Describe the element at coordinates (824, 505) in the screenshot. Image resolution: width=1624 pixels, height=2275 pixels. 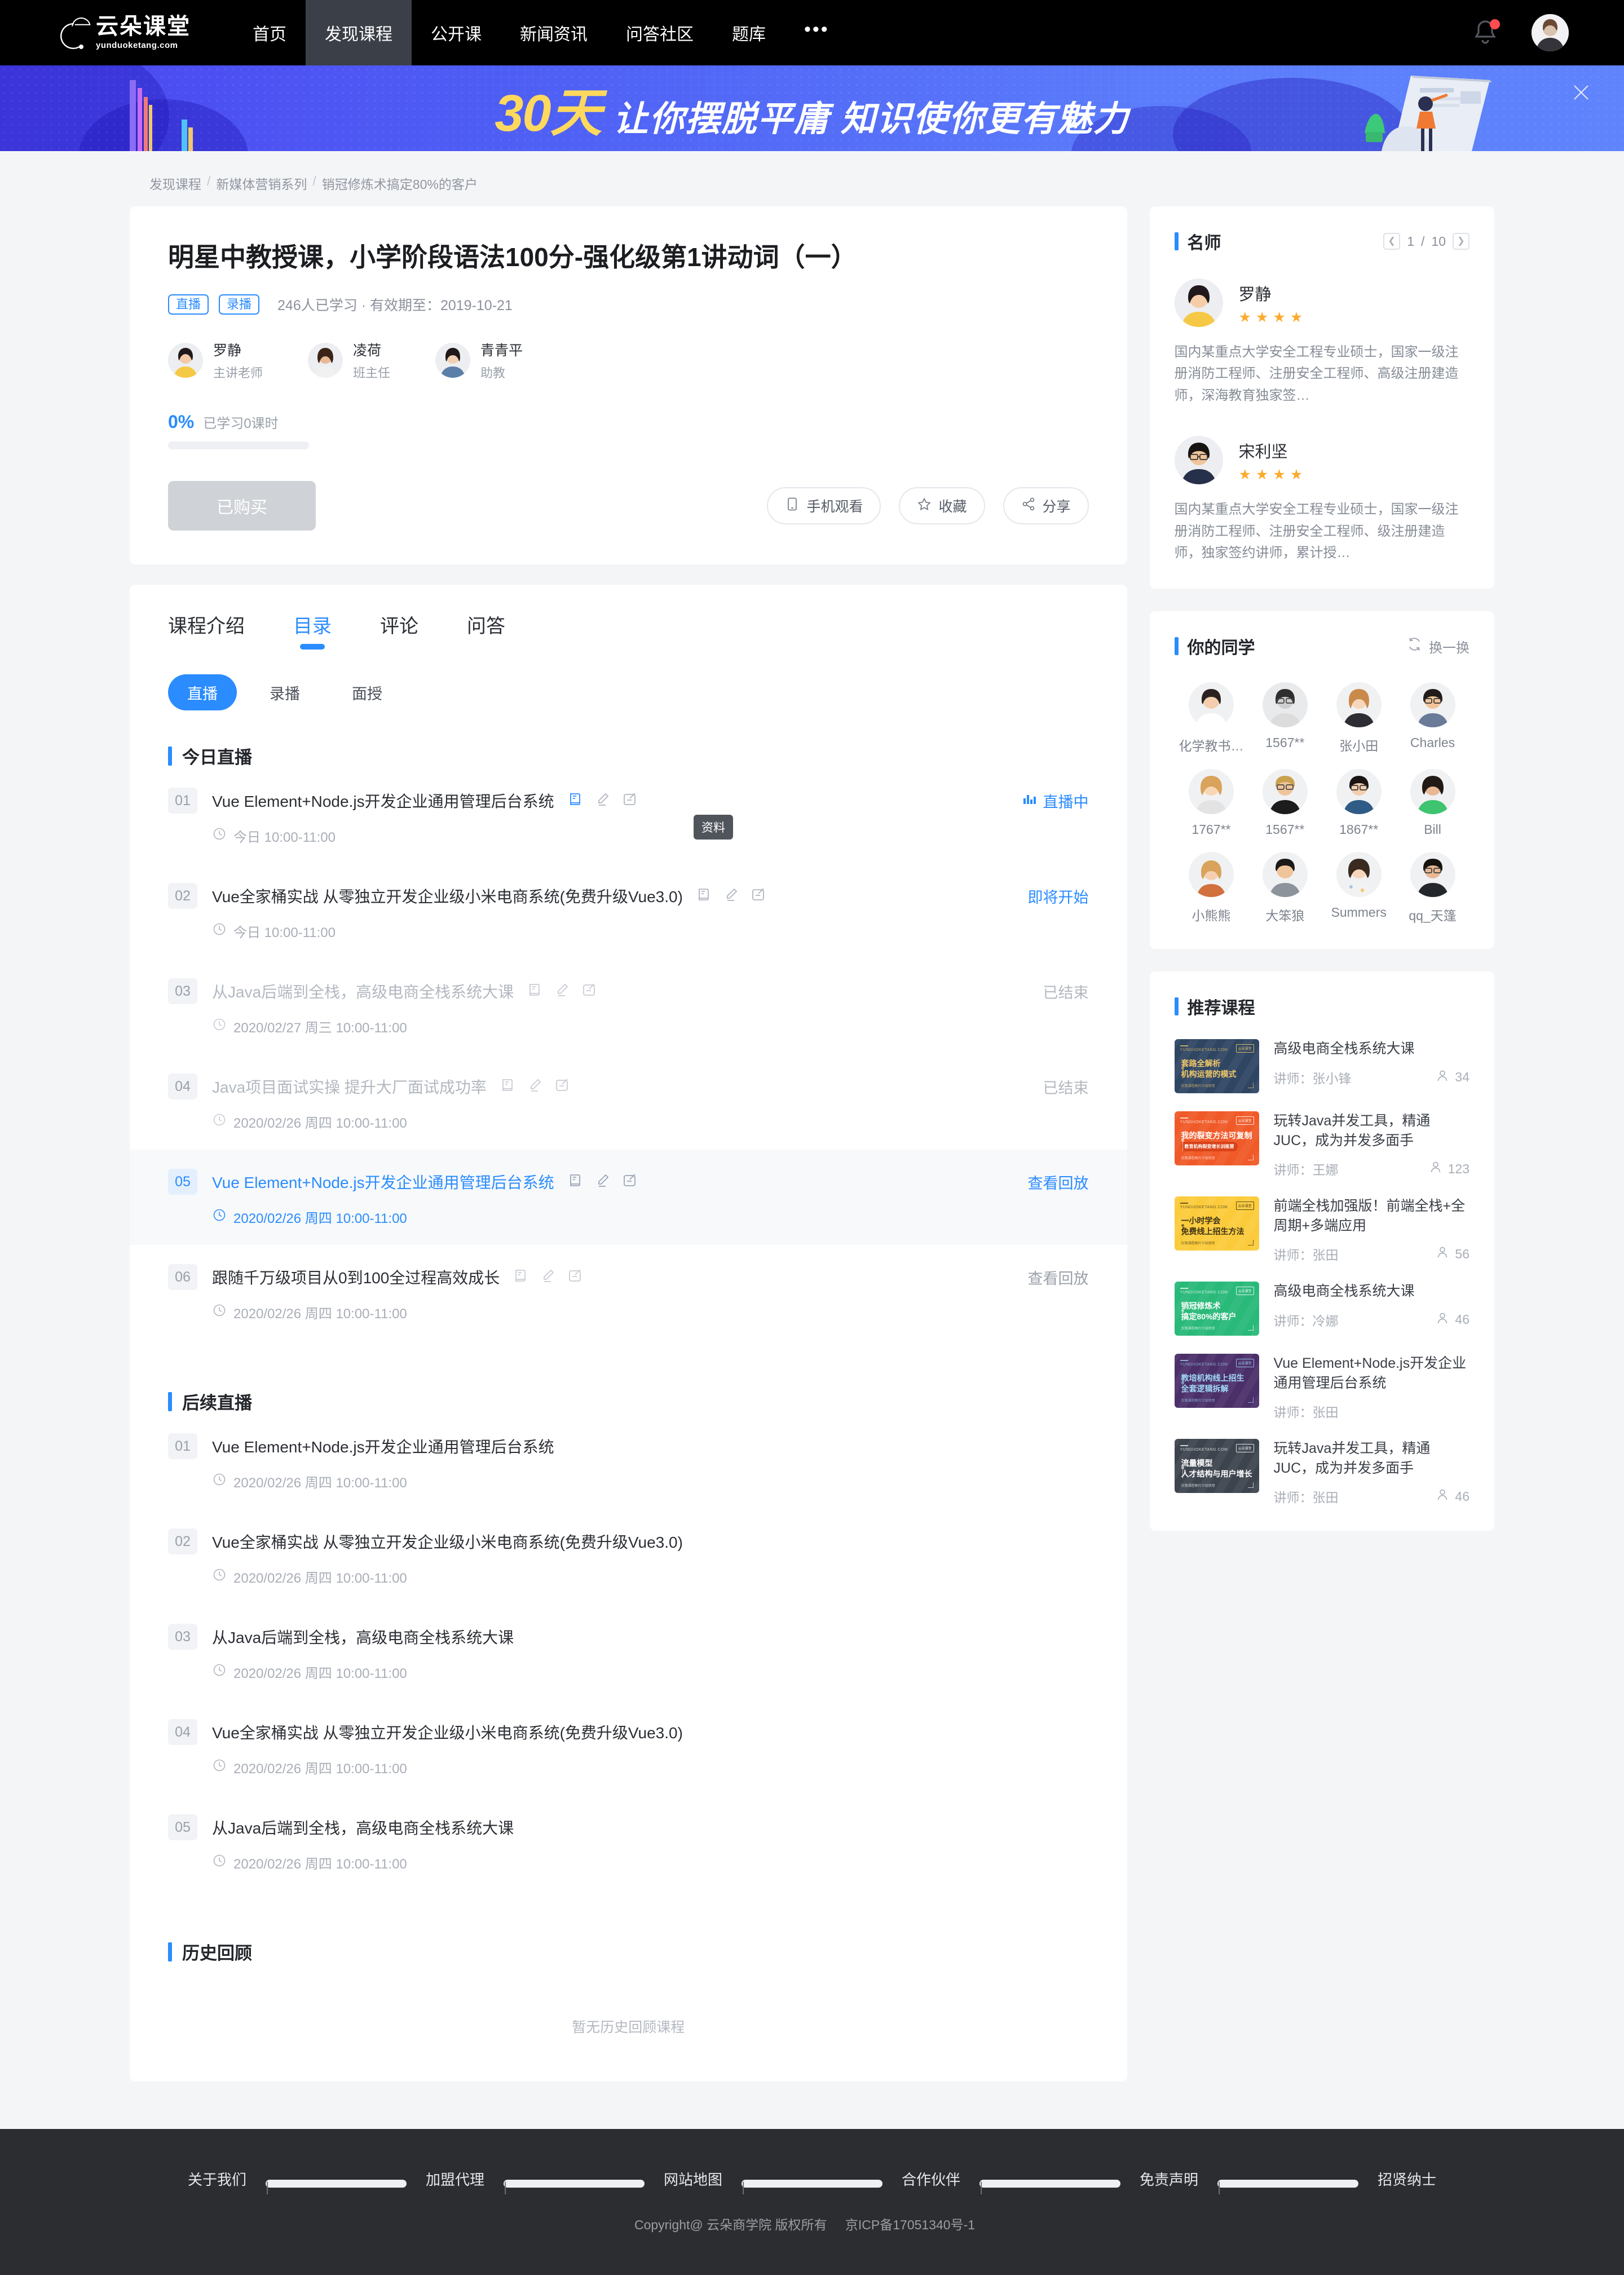
I see `mobile-watch-button: 手机观看` at that location.